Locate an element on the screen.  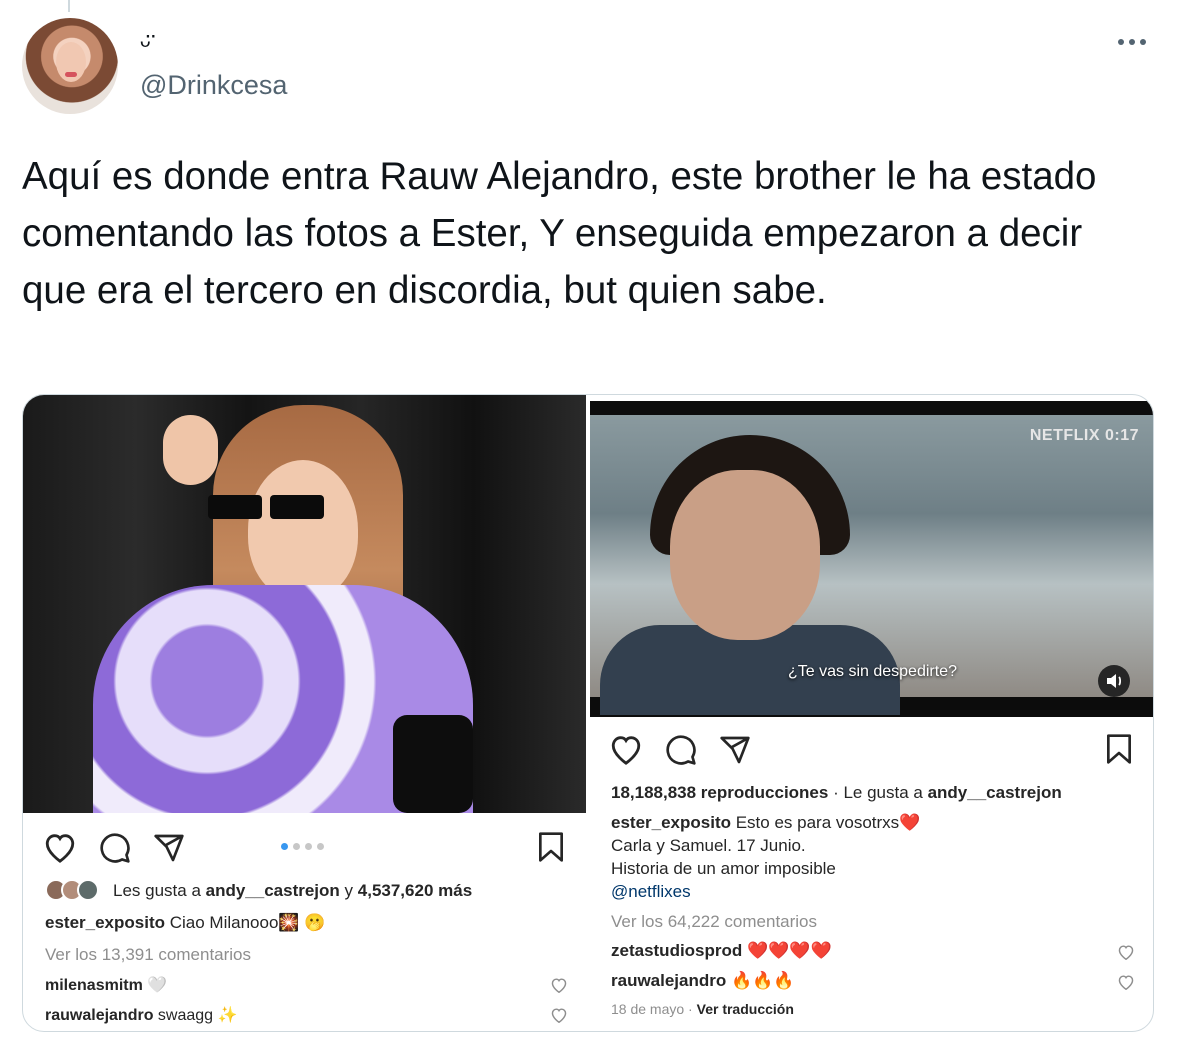
post-date-row: 18 de mayo · Ver traducción is located at coordinates (702, 1009).